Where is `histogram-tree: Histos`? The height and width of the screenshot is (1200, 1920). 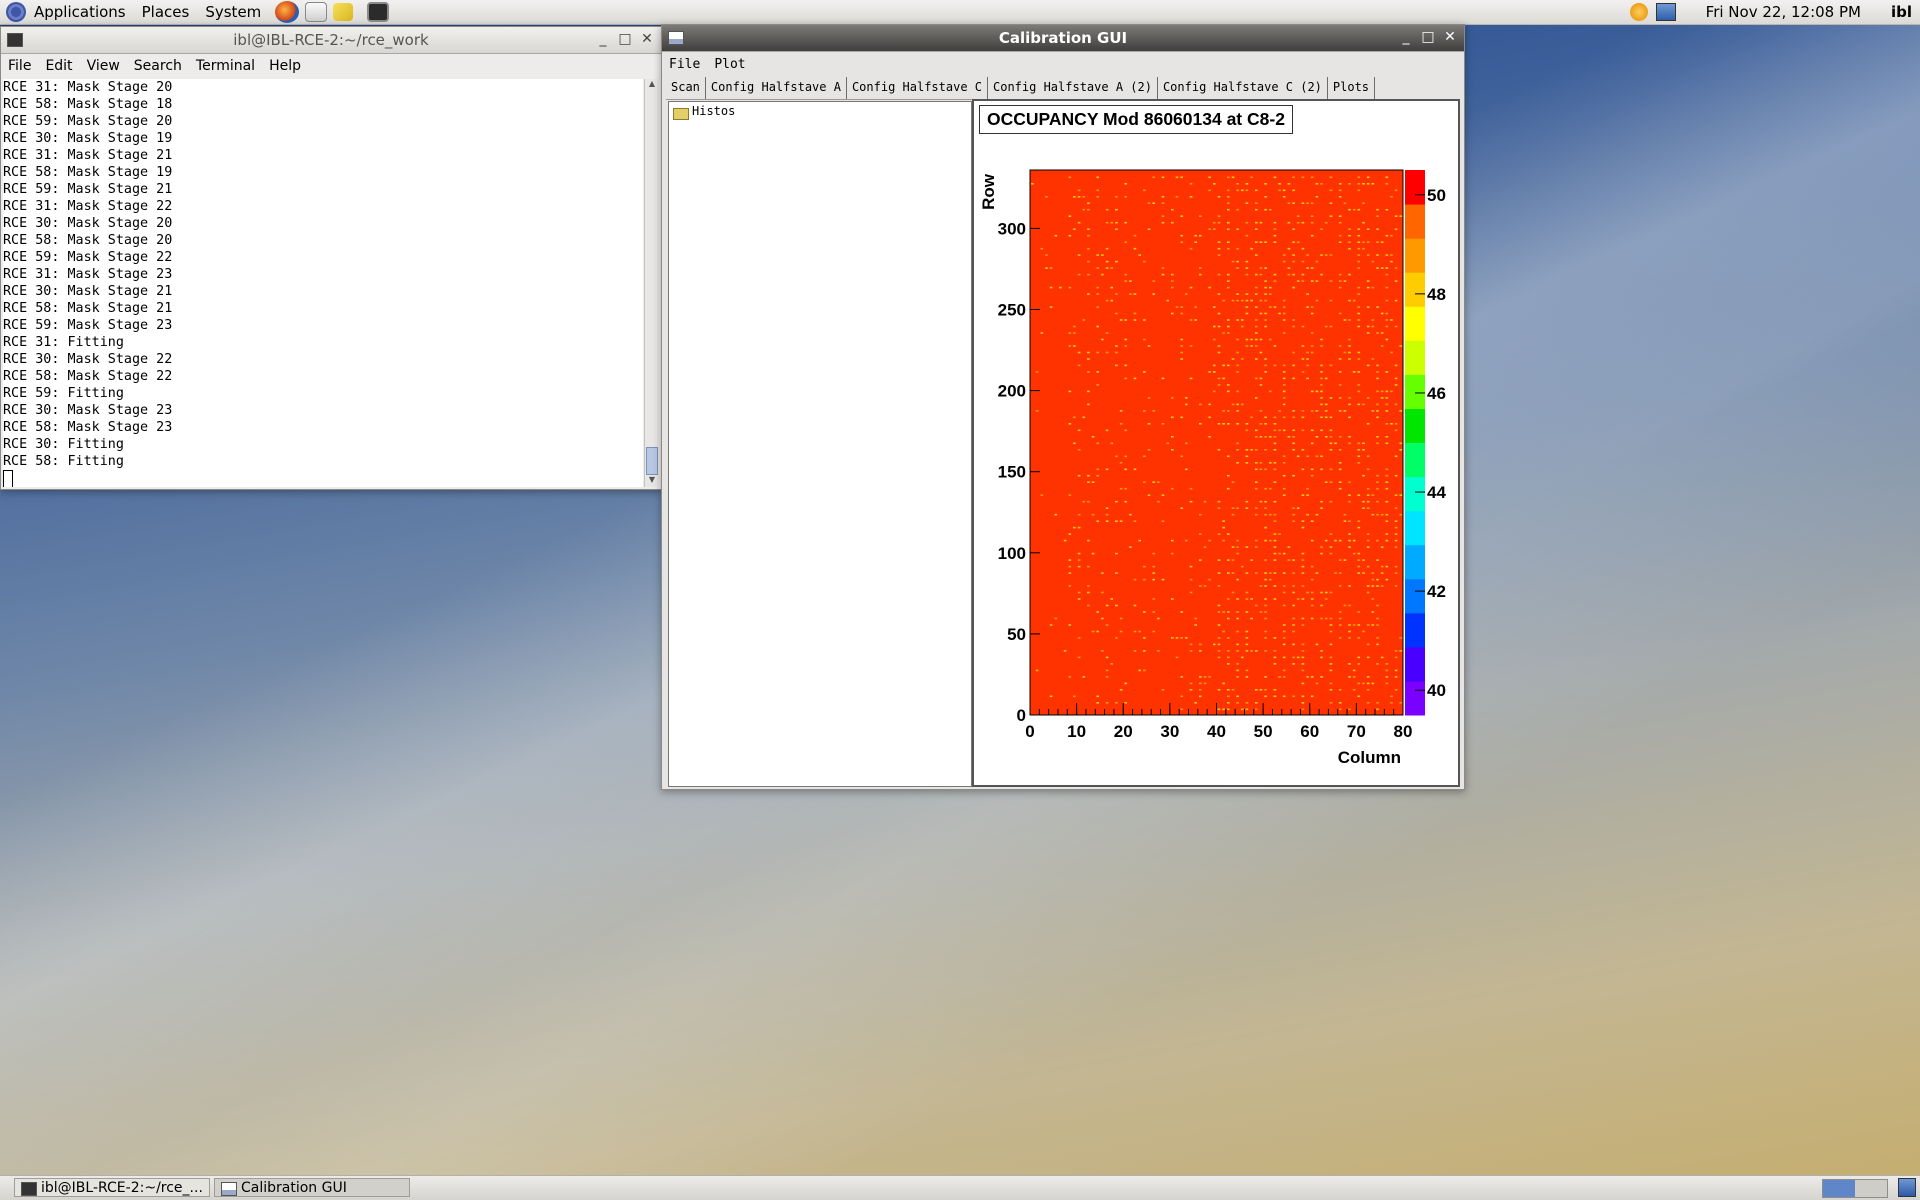
histogram-tree: Histos is located at coordinates (820, 444).